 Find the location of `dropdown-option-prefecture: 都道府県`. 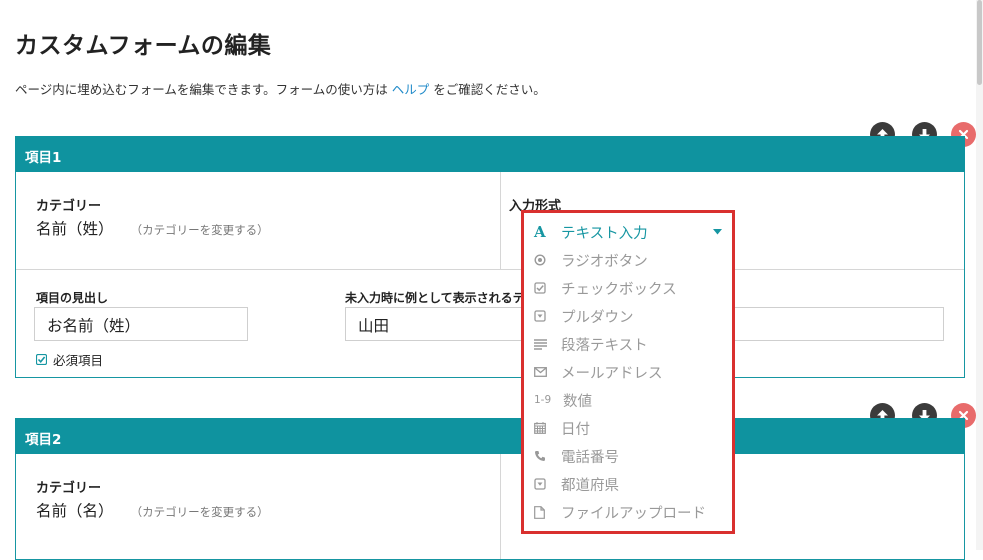

dropdown-option-prefecture: 都道府県 is located at coordinates (576, 484).